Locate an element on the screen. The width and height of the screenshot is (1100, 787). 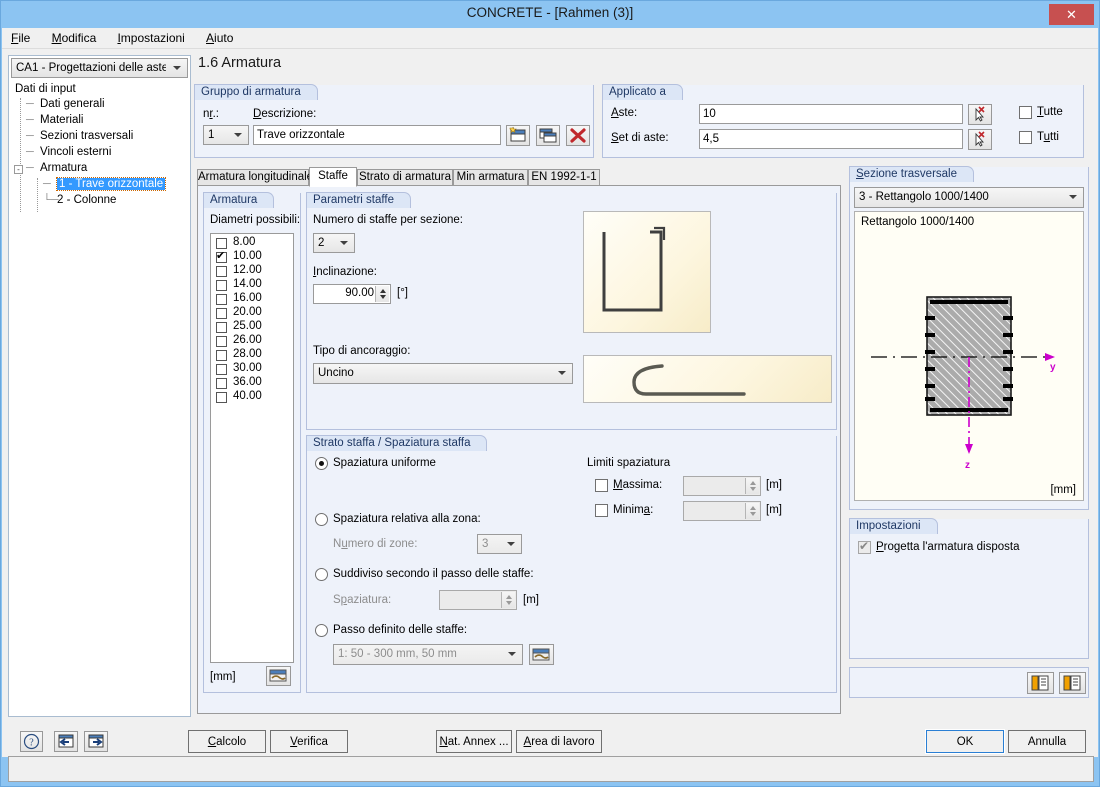
sidebar-item-materiali: ─ Materiali is located at coordinates (54, 120).